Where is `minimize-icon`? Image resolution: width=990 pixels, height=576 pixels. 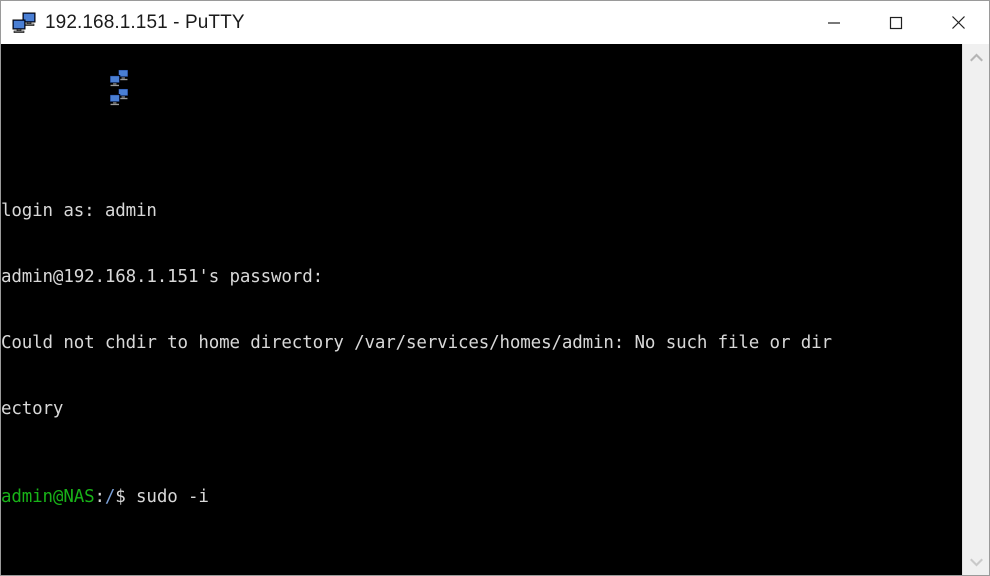
minimize-icon is located at coordinates (834, 22).